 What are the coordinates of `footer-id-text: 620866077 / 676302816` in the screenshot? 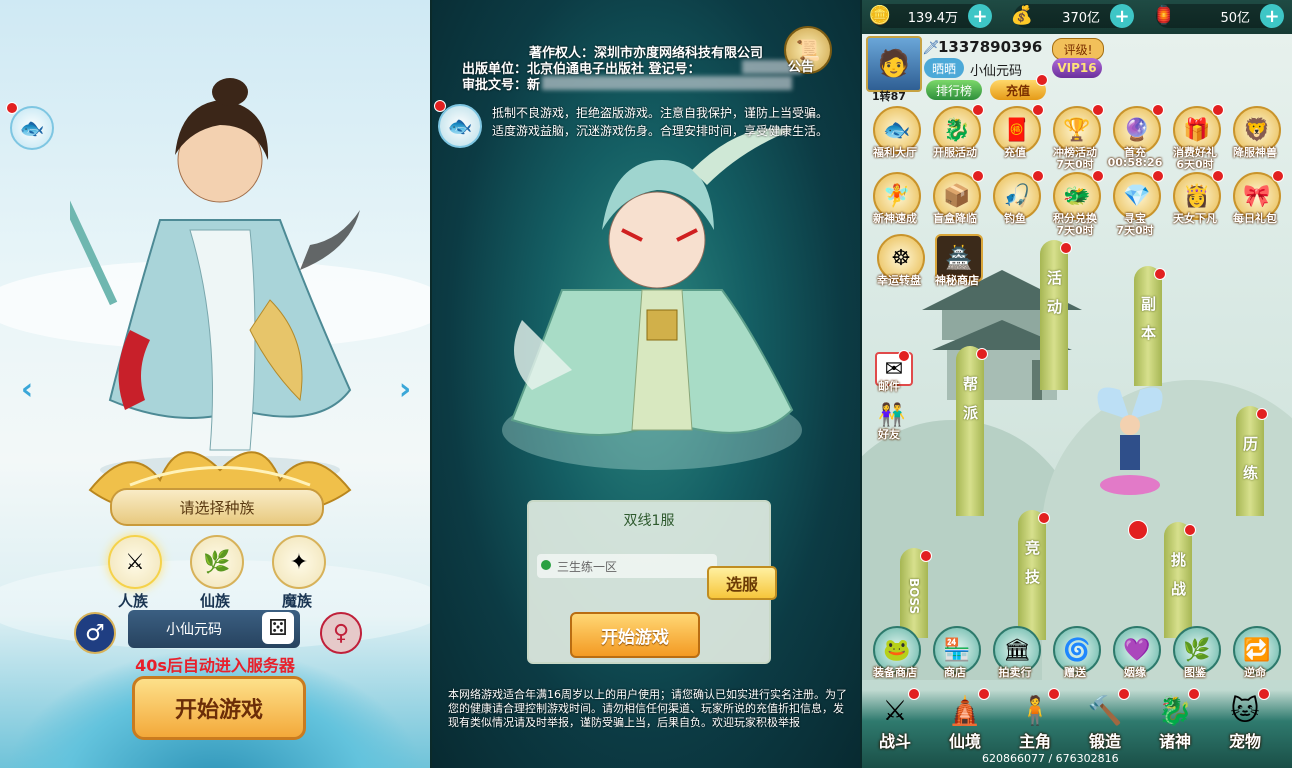 It's located at (1050, 758).